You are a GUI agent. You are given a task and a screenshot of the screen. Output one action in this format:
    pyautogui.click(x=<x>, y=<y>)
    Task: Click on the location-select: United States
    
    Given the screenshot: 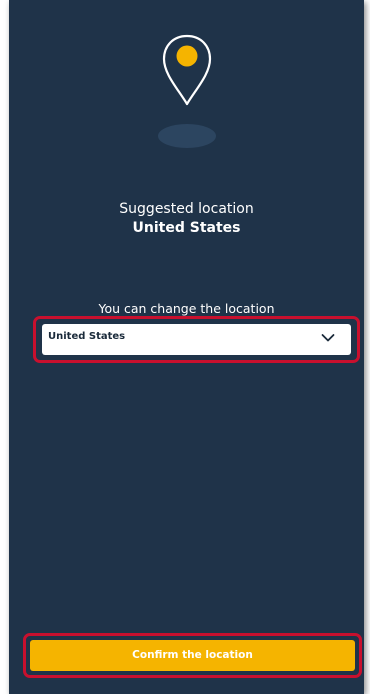 What is the action you would take?
    pyautogui.click(x=196, y=339)
    